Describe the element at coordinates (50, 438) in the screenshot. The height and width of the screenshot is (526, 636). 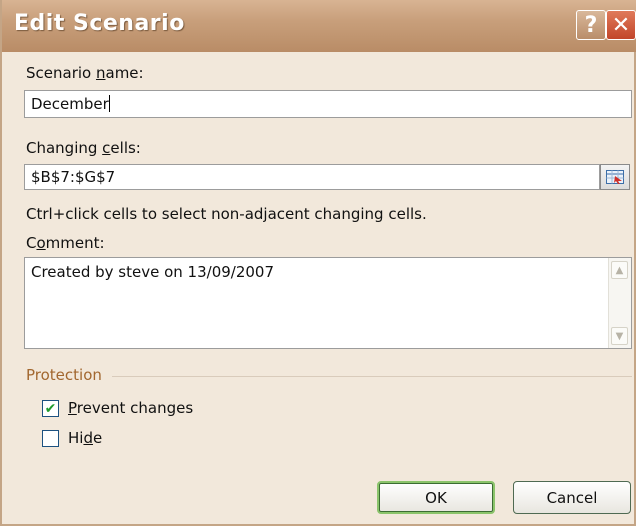
I see `hide-checkbox` at that location.